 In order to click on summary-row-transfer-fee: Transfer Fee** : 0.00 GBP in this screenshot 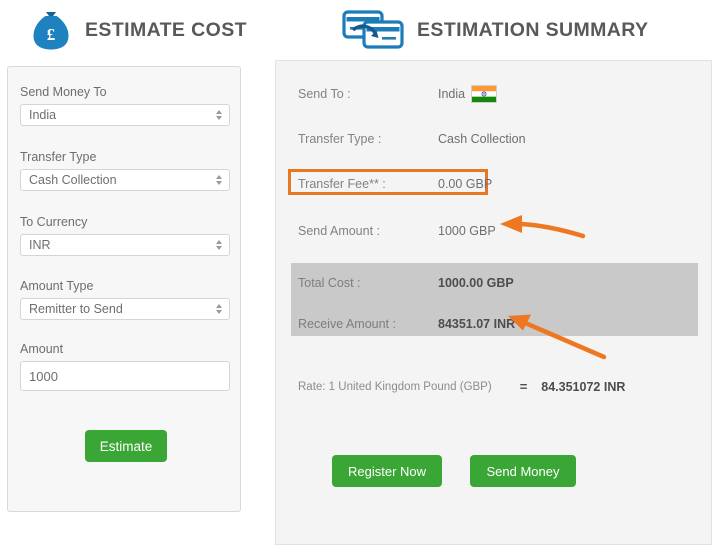, I will do `click(497, 184)`.